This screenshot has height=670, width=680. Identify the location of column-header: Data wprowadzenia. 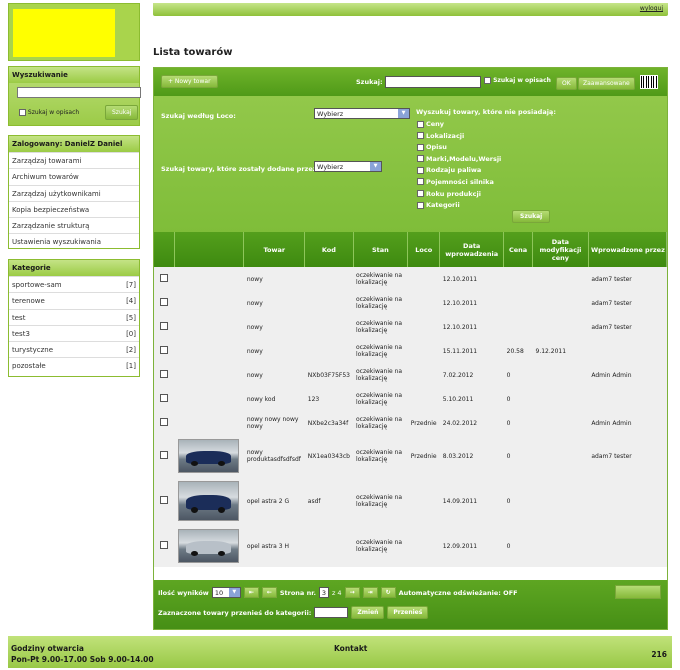
(472, 249).